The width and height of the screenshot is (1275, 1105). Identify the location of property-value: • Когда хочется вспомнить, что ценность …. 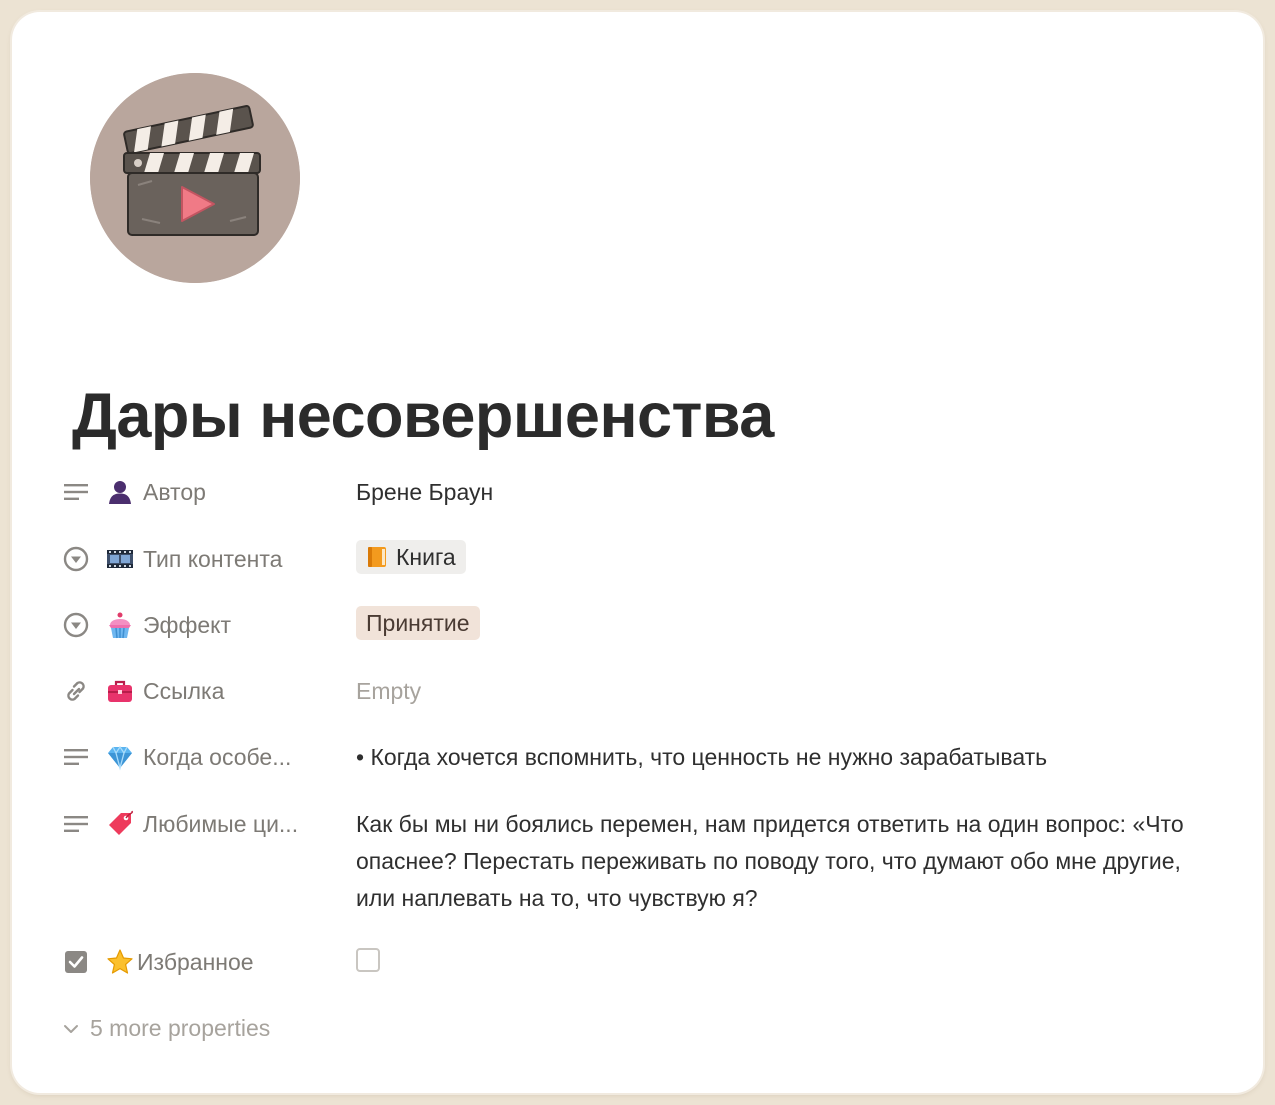
(701, 757).